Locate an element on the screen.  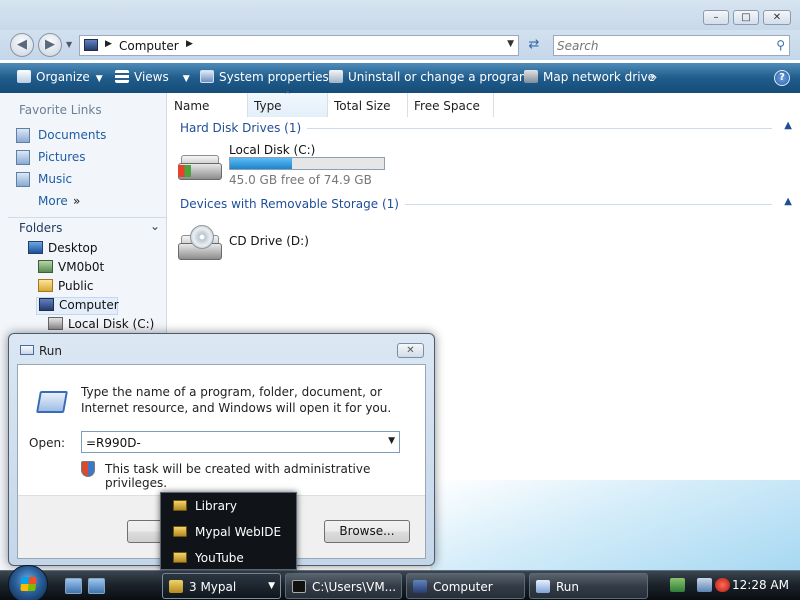
task-label: Run is located at coordinates (568, 587).